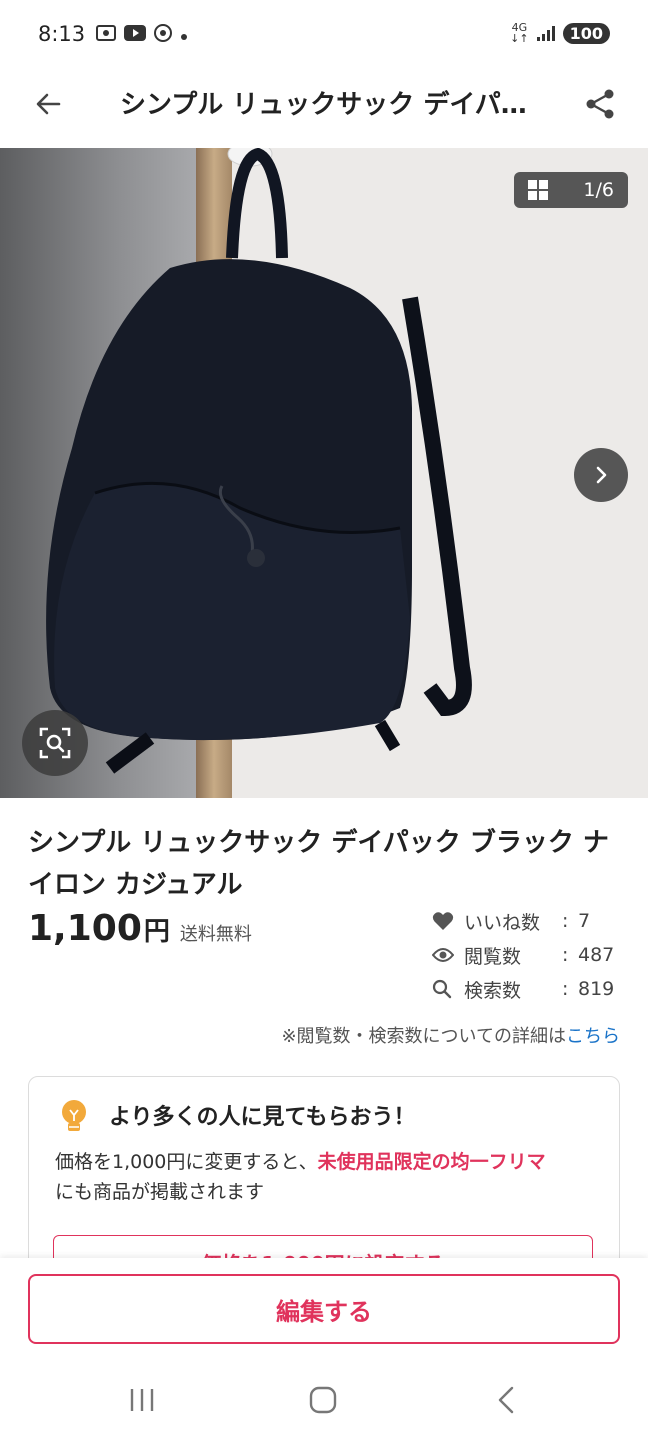  I want to click on notification-icons, so click(142, 35).